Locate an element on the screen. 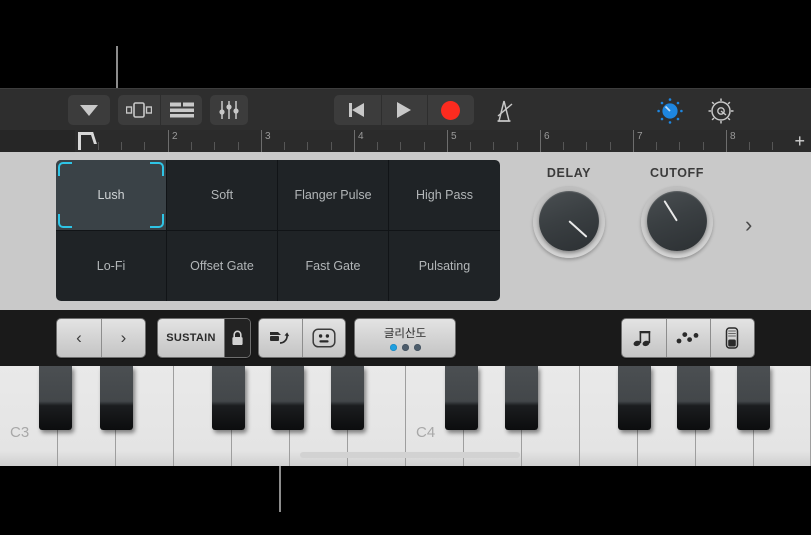 The width and height of the screenshot is (811, 535). record-icon is located at coordinates (451, 110).